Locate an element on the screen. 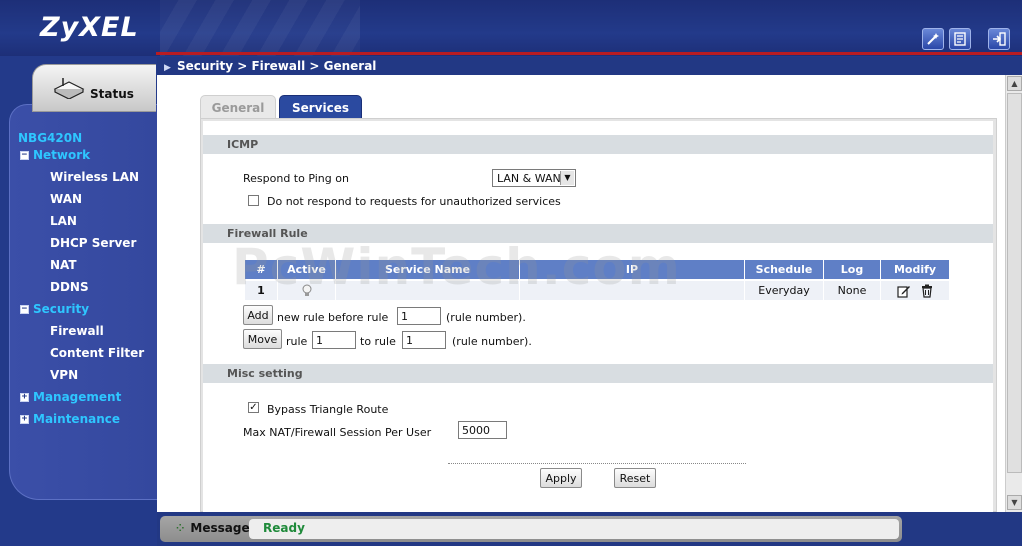  nav-item-wan: WAN is located at coordinates (66, 199).